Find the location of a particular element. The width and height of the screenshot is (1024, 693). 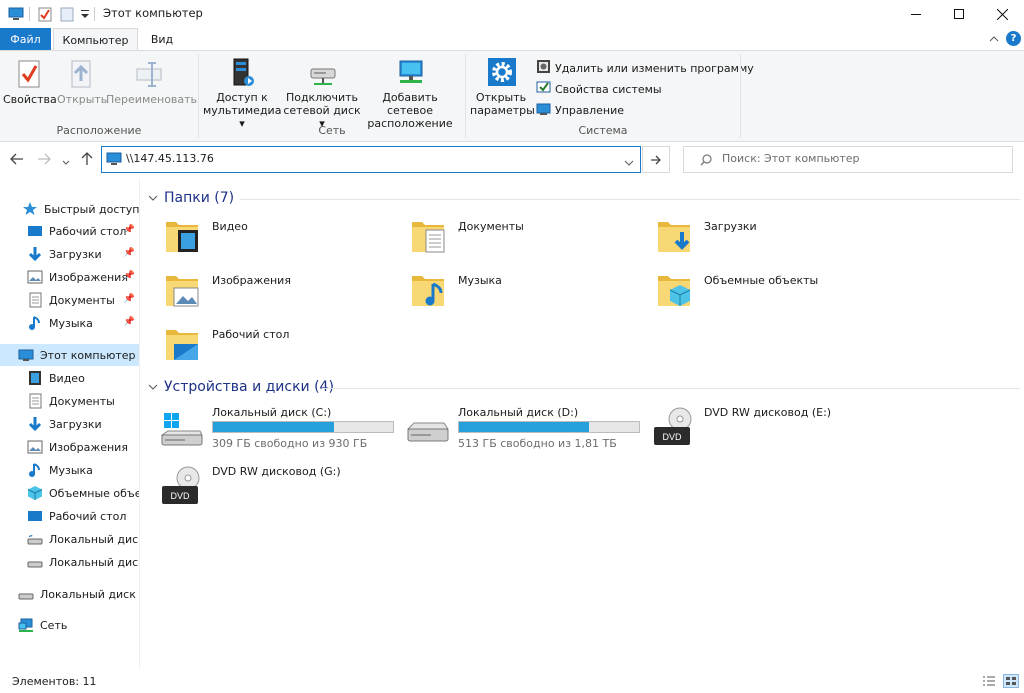

folder-tile-desktop: Рабочий стол is located at coordinates (270, 341).